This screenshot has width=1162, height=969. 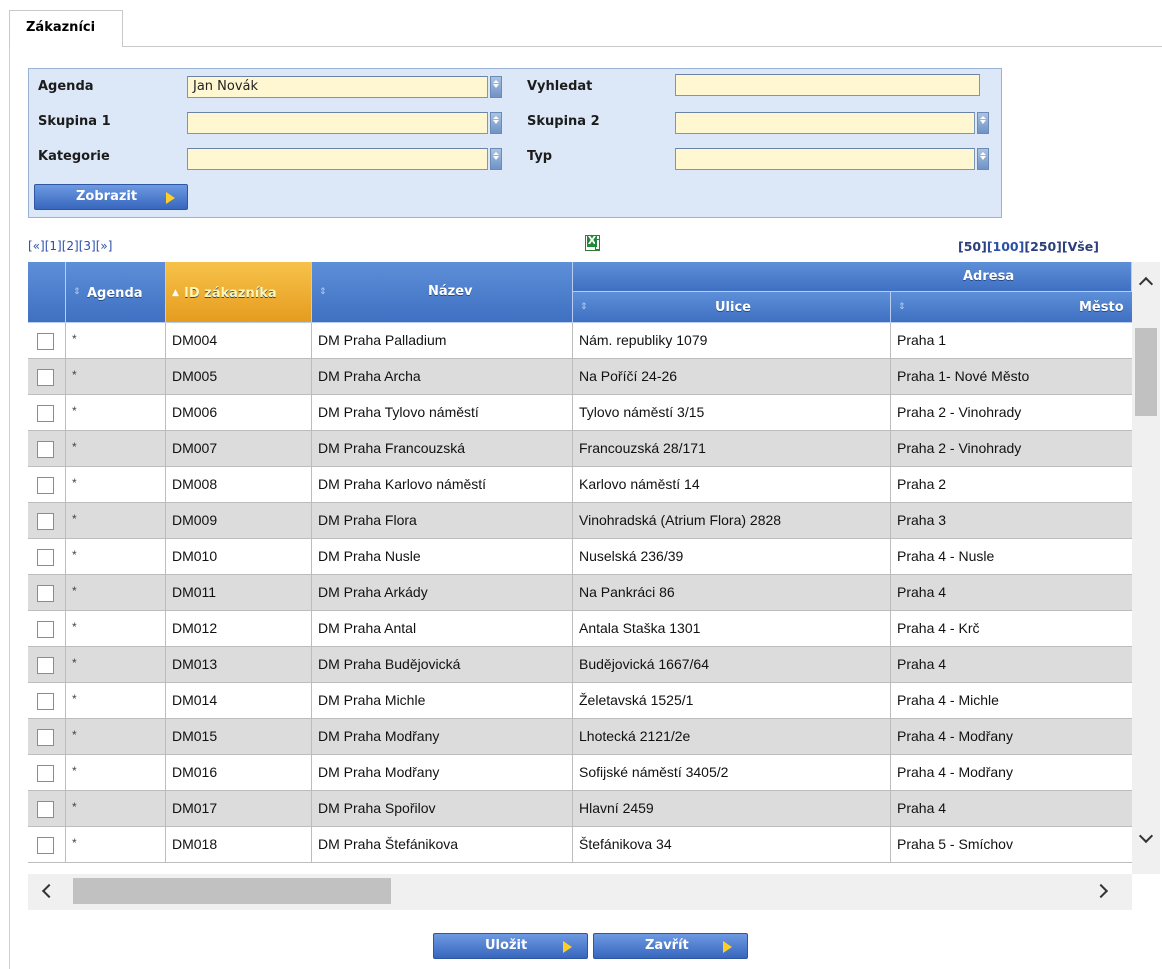 I want to click on header-ulice: ⇕ Ulice, so click(x=732, y=307).